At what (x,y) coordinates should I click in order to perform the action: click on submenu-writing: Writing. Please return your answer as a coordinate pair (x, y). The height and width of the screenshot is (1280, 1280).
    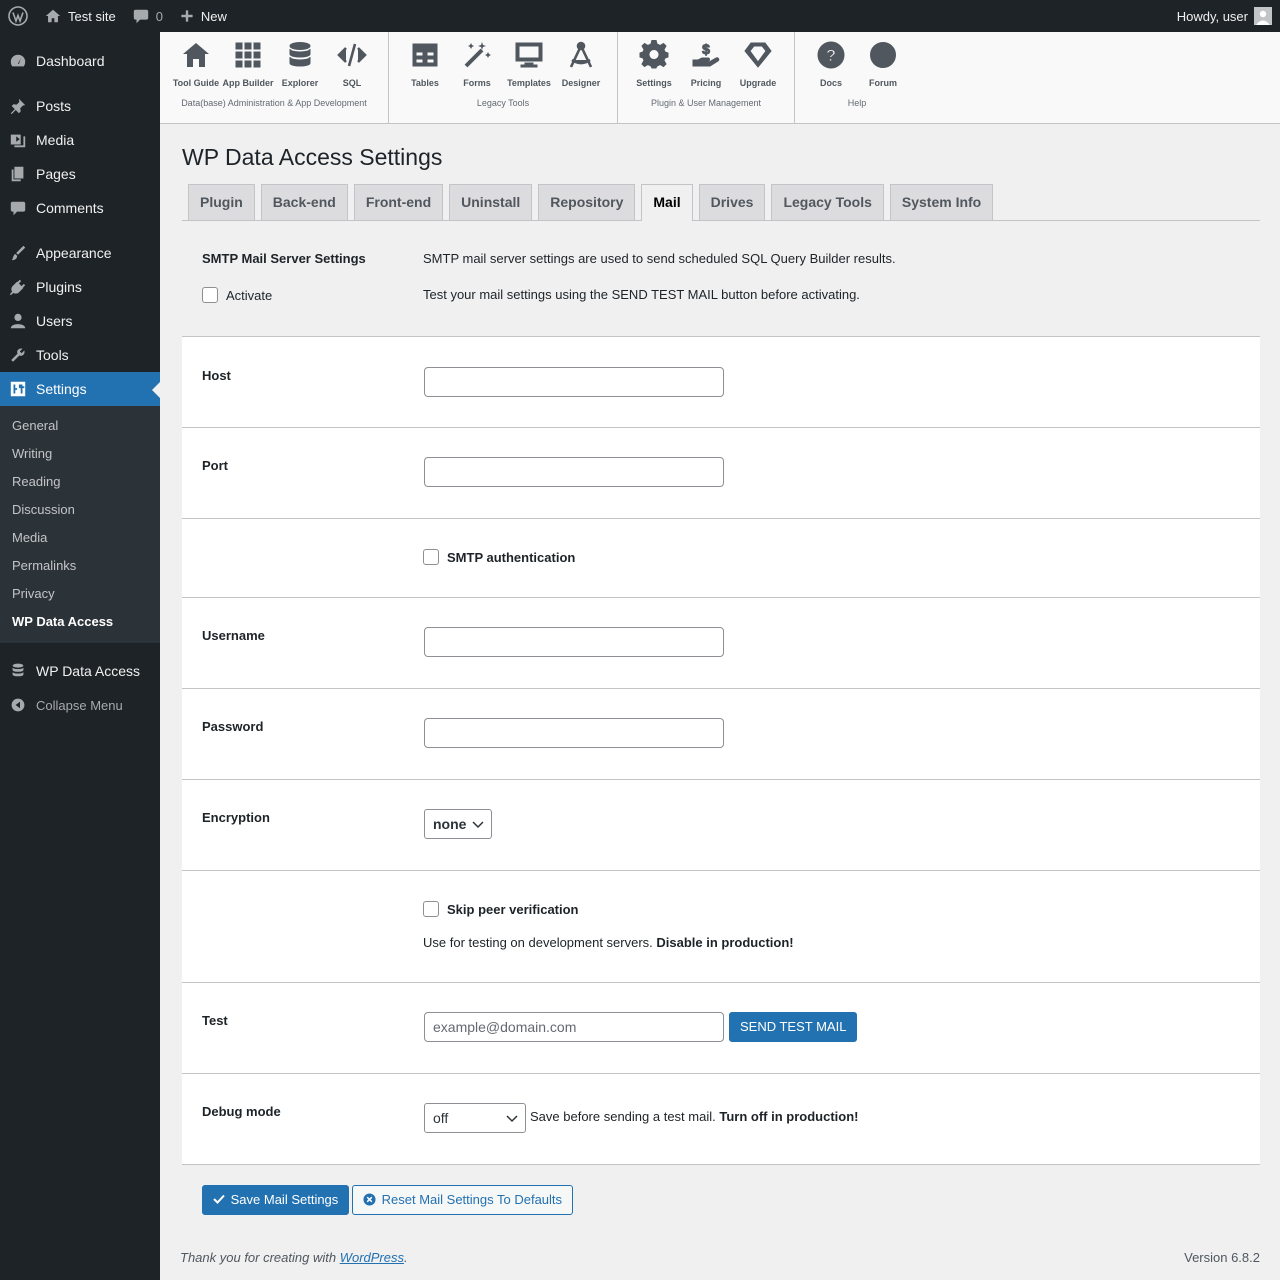
    Looking at the image, I should click on (80, 454).